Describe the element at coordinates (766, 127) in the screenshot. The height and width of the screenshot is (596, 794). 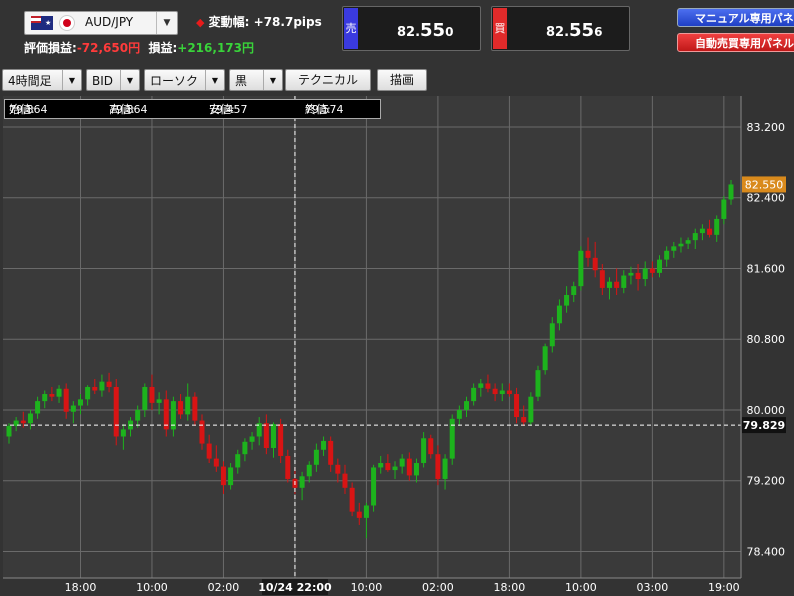
I see `y-tick-label: 83.200` at that location.